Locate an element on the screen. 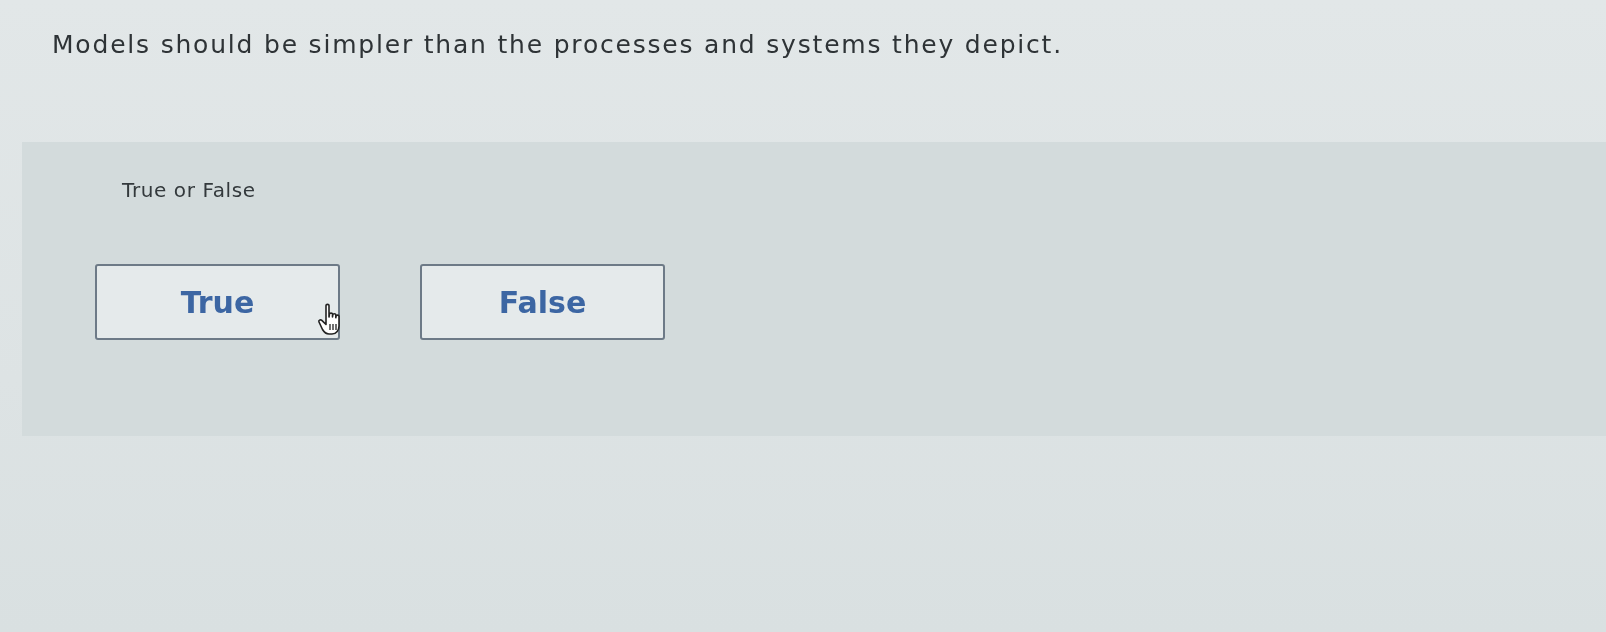 The height and width of the screenshot is (632, 1606). question-text: Models should be simpler than the processes and systems they depict. is located at coordinates (557, 44).